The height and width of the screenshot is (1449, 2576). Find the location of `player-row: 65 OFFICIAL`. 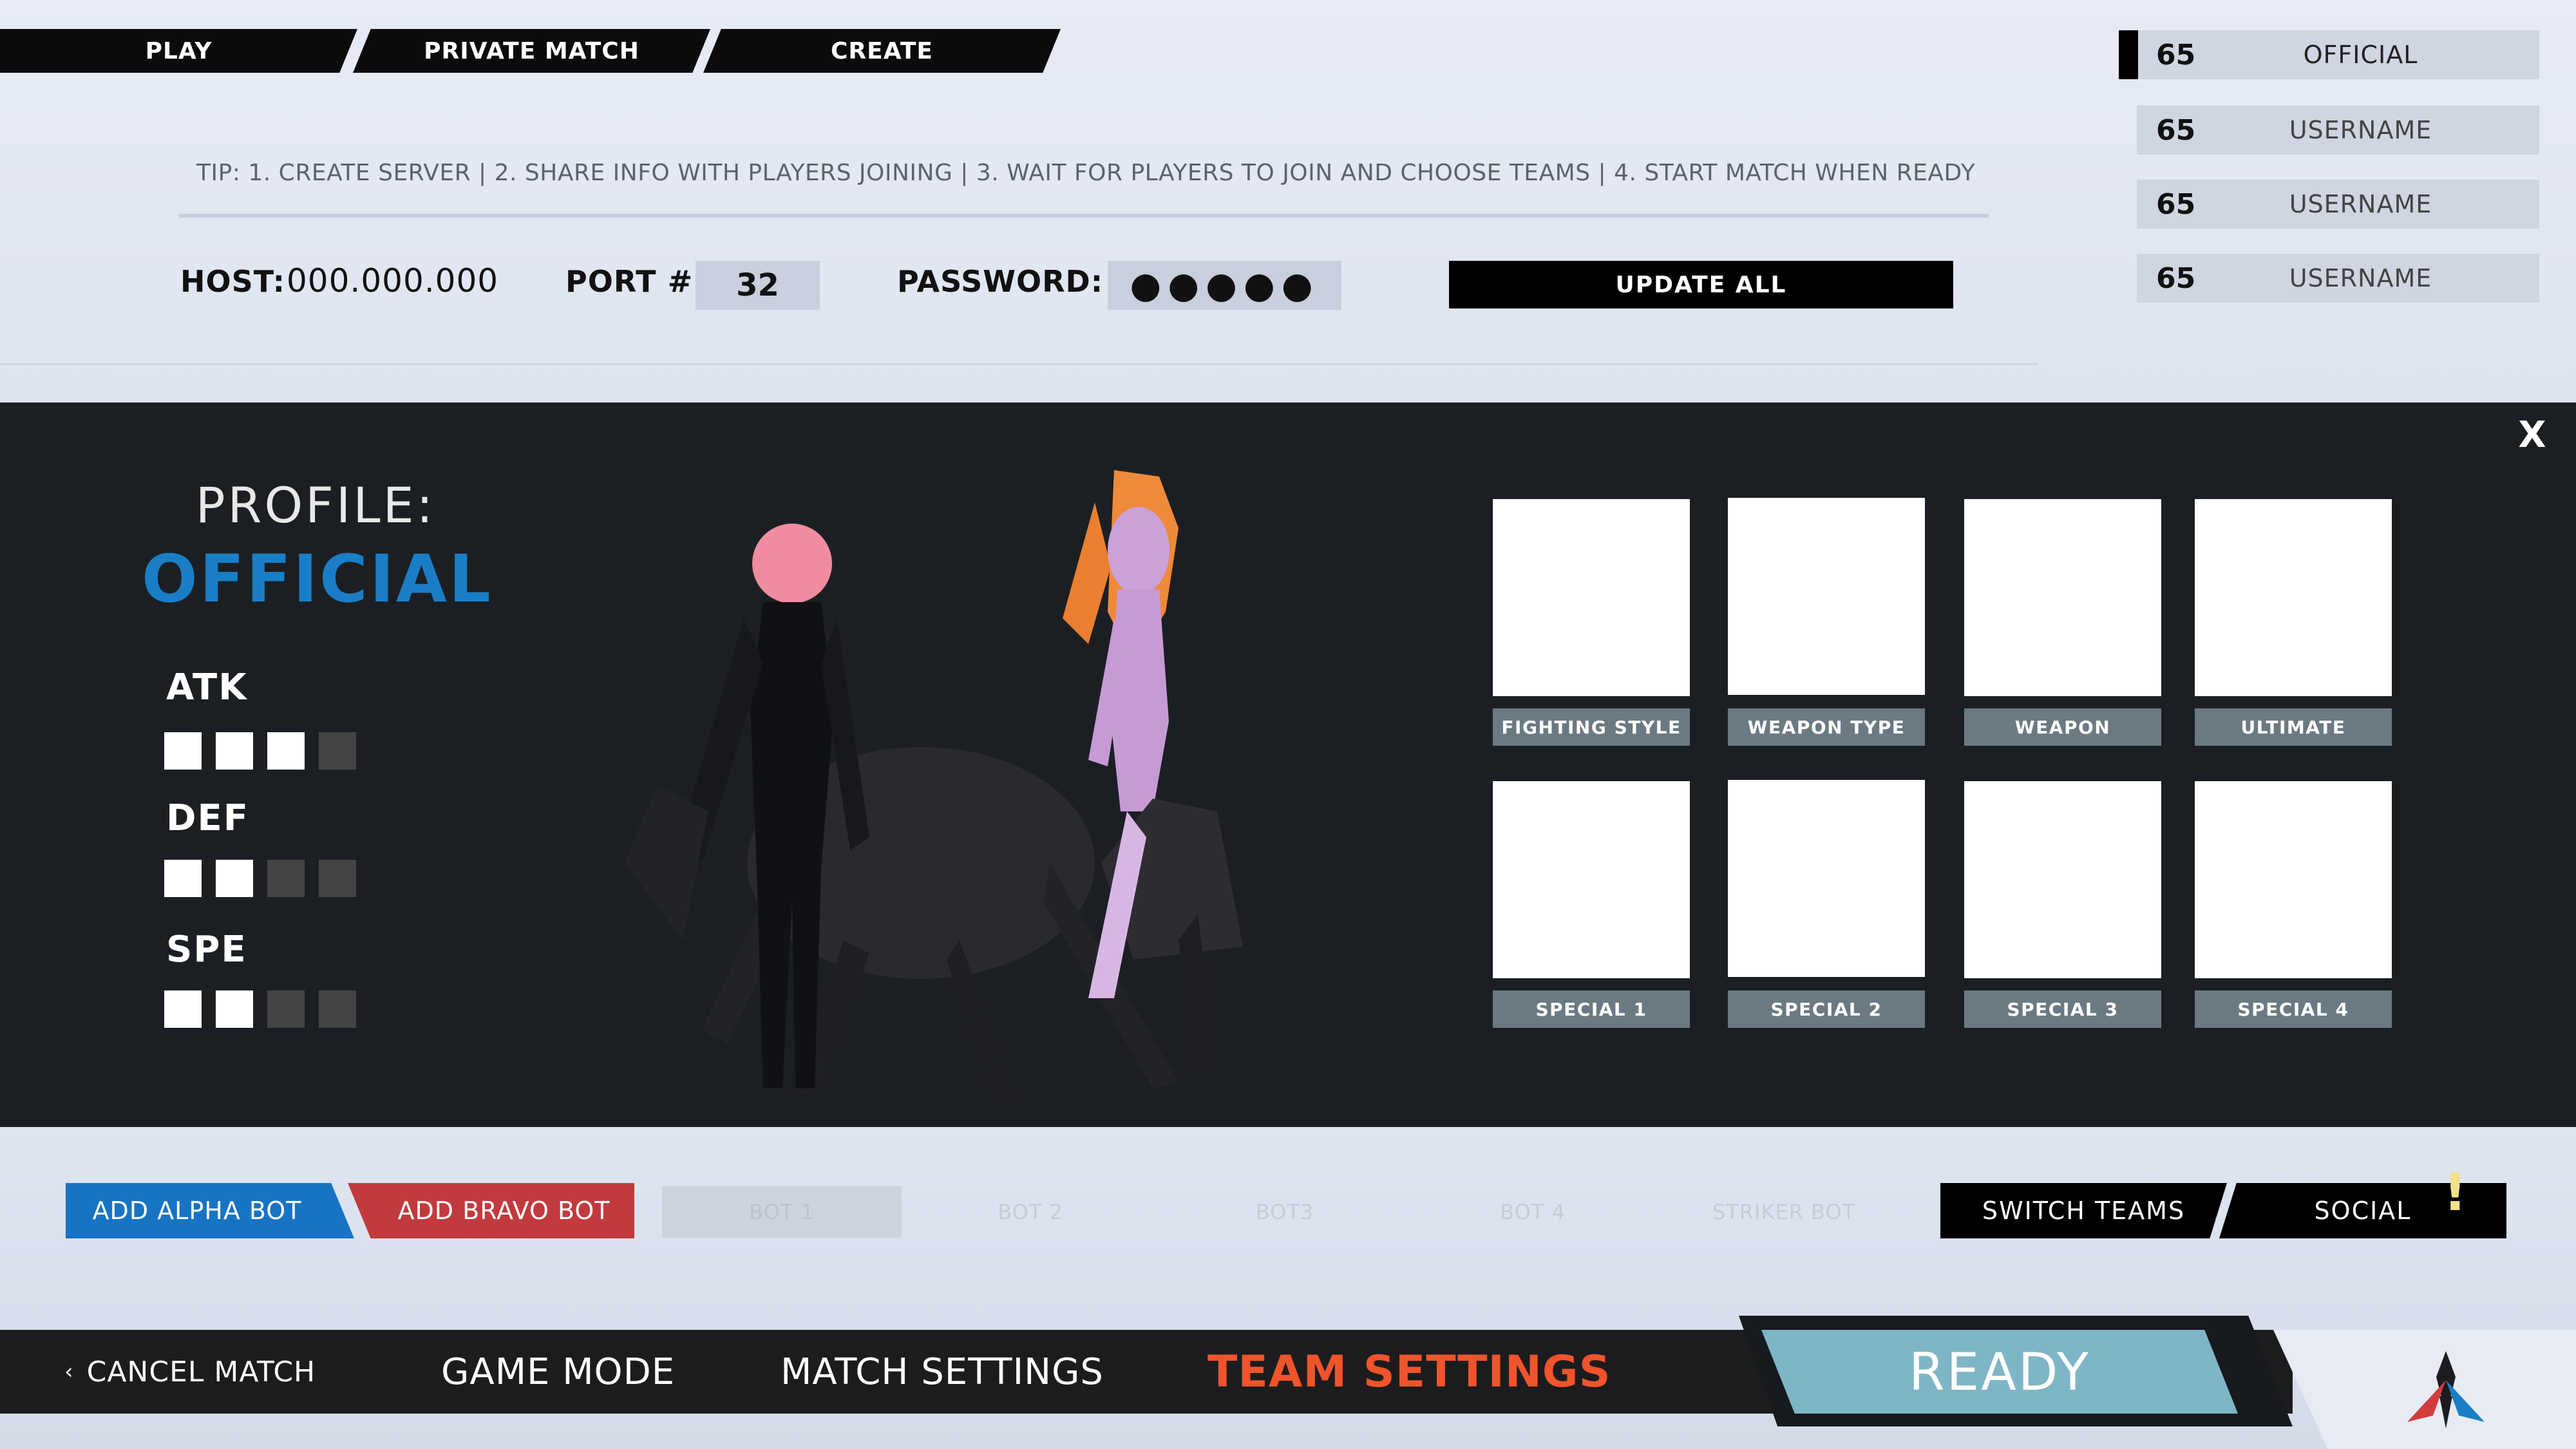

player-row: 65 OFFICIAL is located at coordinates (2329, 54).